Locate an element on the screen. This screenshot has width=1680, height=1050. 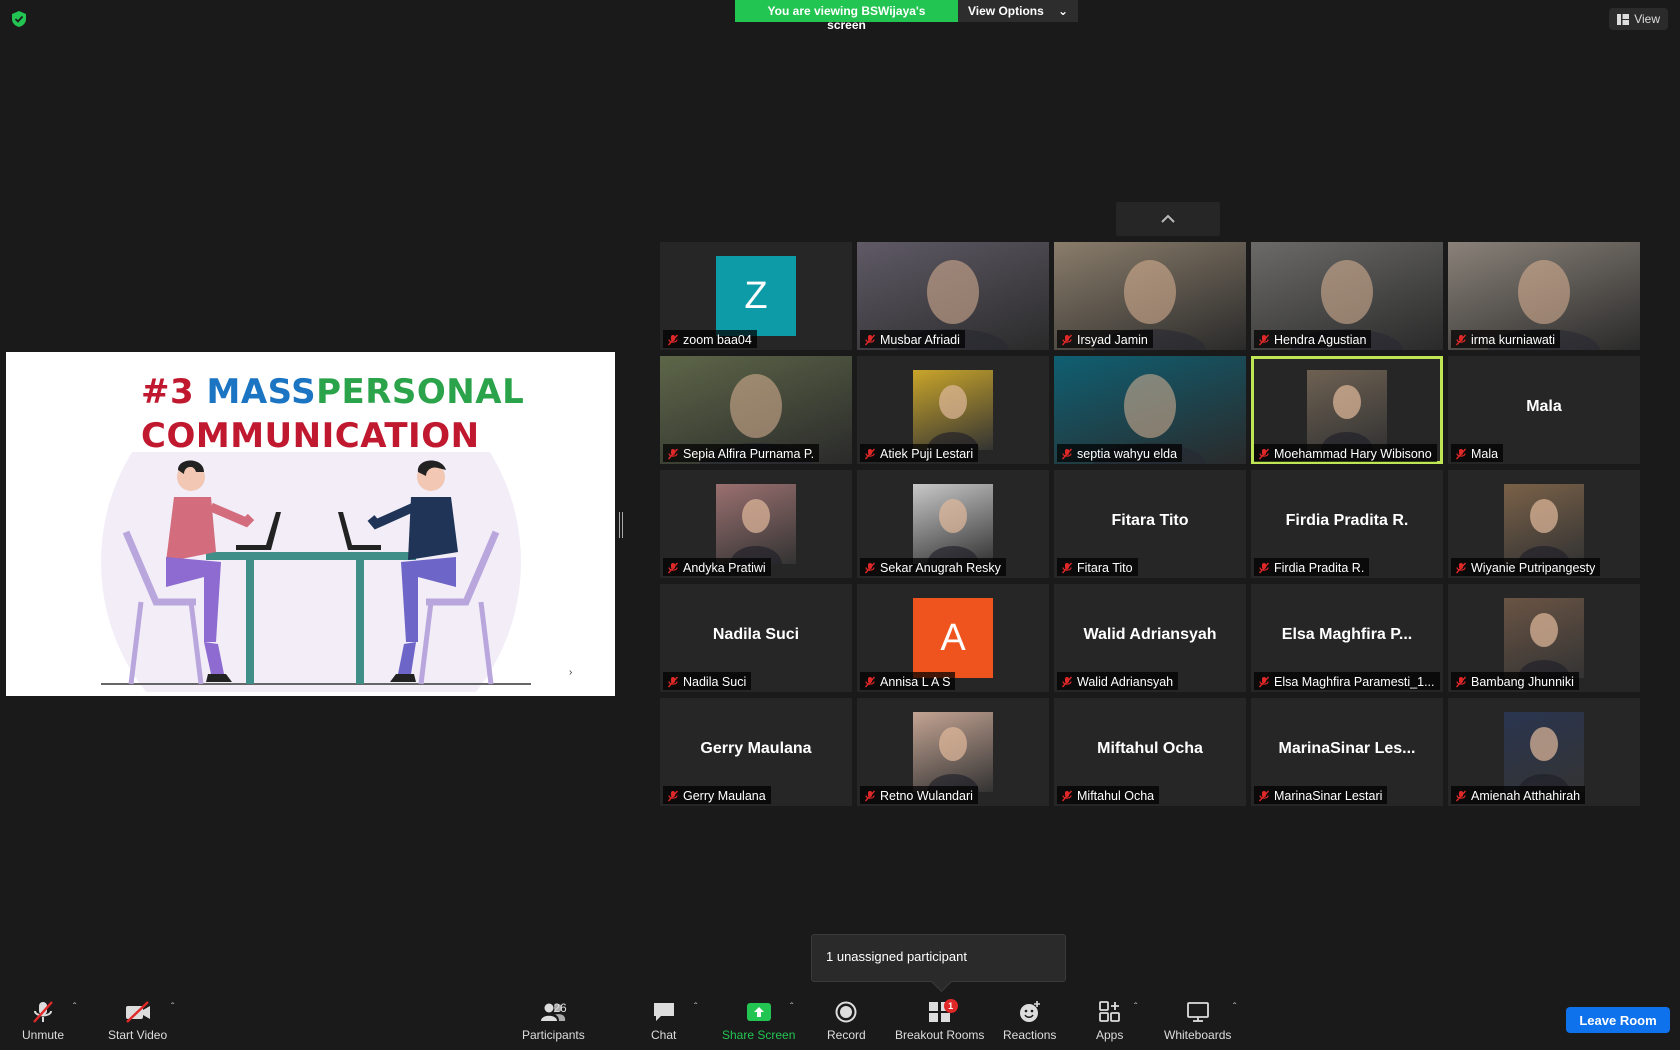
participant-name: Bambang Jhunniki is located at coordinates (1522, 681).